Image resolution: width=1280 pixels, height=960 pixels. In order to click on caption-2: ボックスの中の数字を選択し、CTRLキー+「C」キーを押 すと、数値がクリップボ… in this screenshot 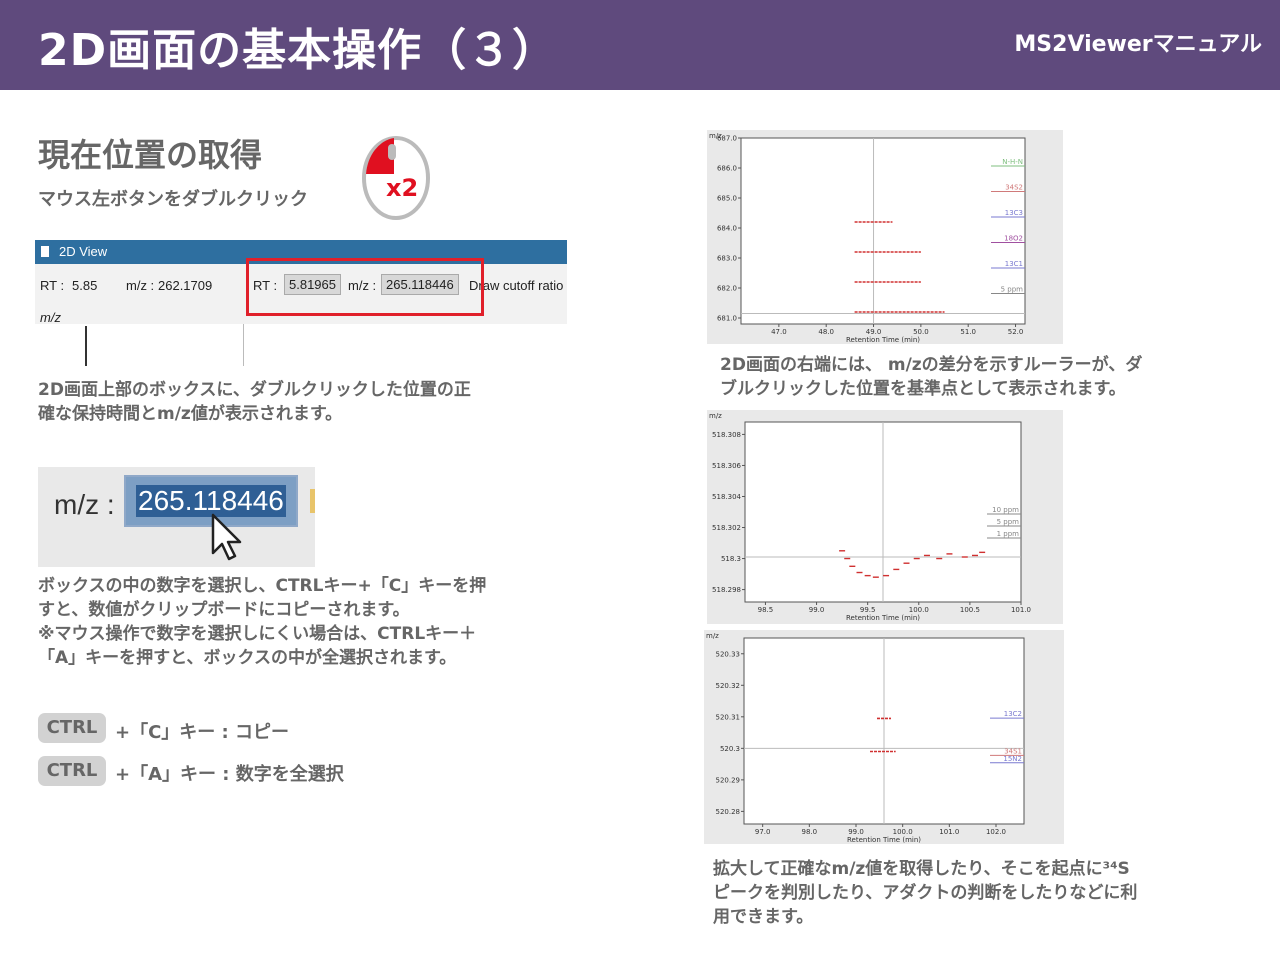, I will do `click(318, 622)`.